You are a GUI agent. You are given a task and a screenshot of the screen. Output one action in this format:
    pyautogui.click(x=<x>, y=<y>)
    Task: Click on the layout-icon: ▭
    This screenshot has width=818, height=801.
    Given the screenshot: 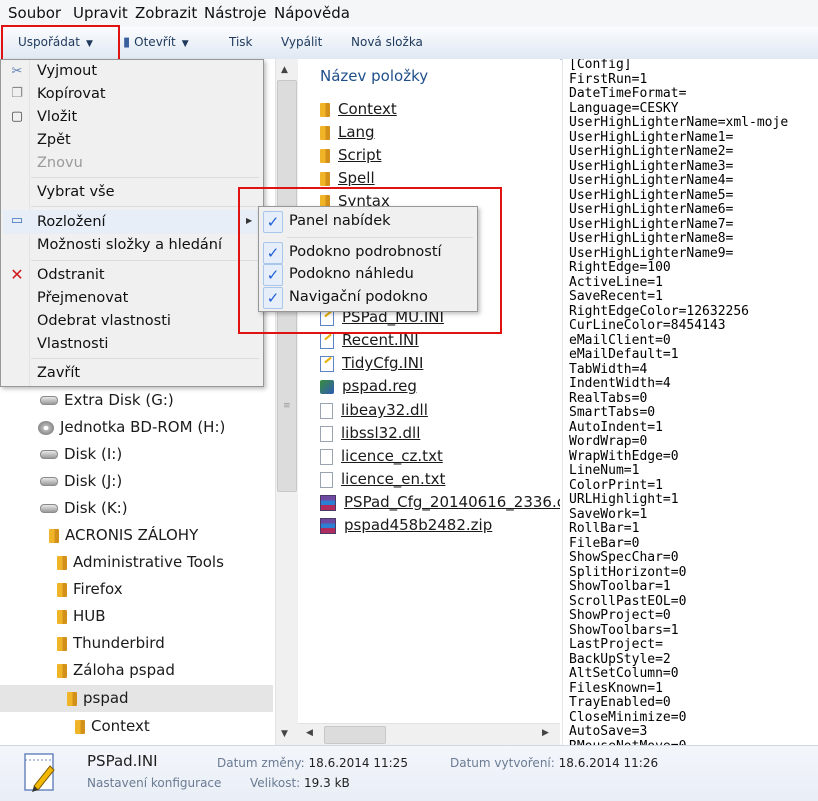 What is the action you would take?
    pyautogui.click(x=17, y=220)
    